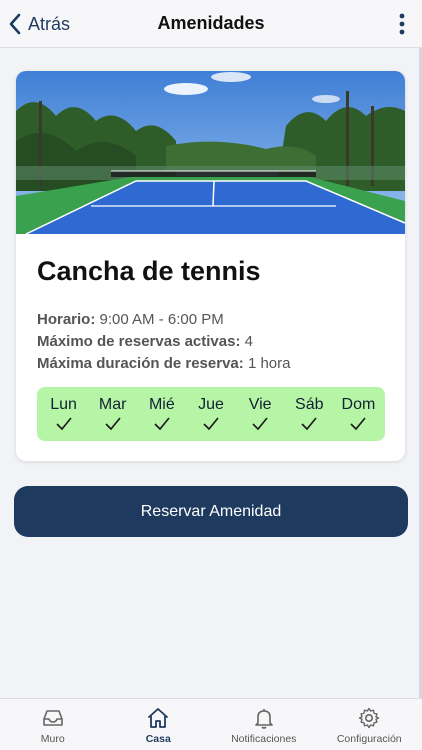 Image resolution: width=422 pixels, height=750 pixels. I want to click on day-label: Mié, so click(161, 404).